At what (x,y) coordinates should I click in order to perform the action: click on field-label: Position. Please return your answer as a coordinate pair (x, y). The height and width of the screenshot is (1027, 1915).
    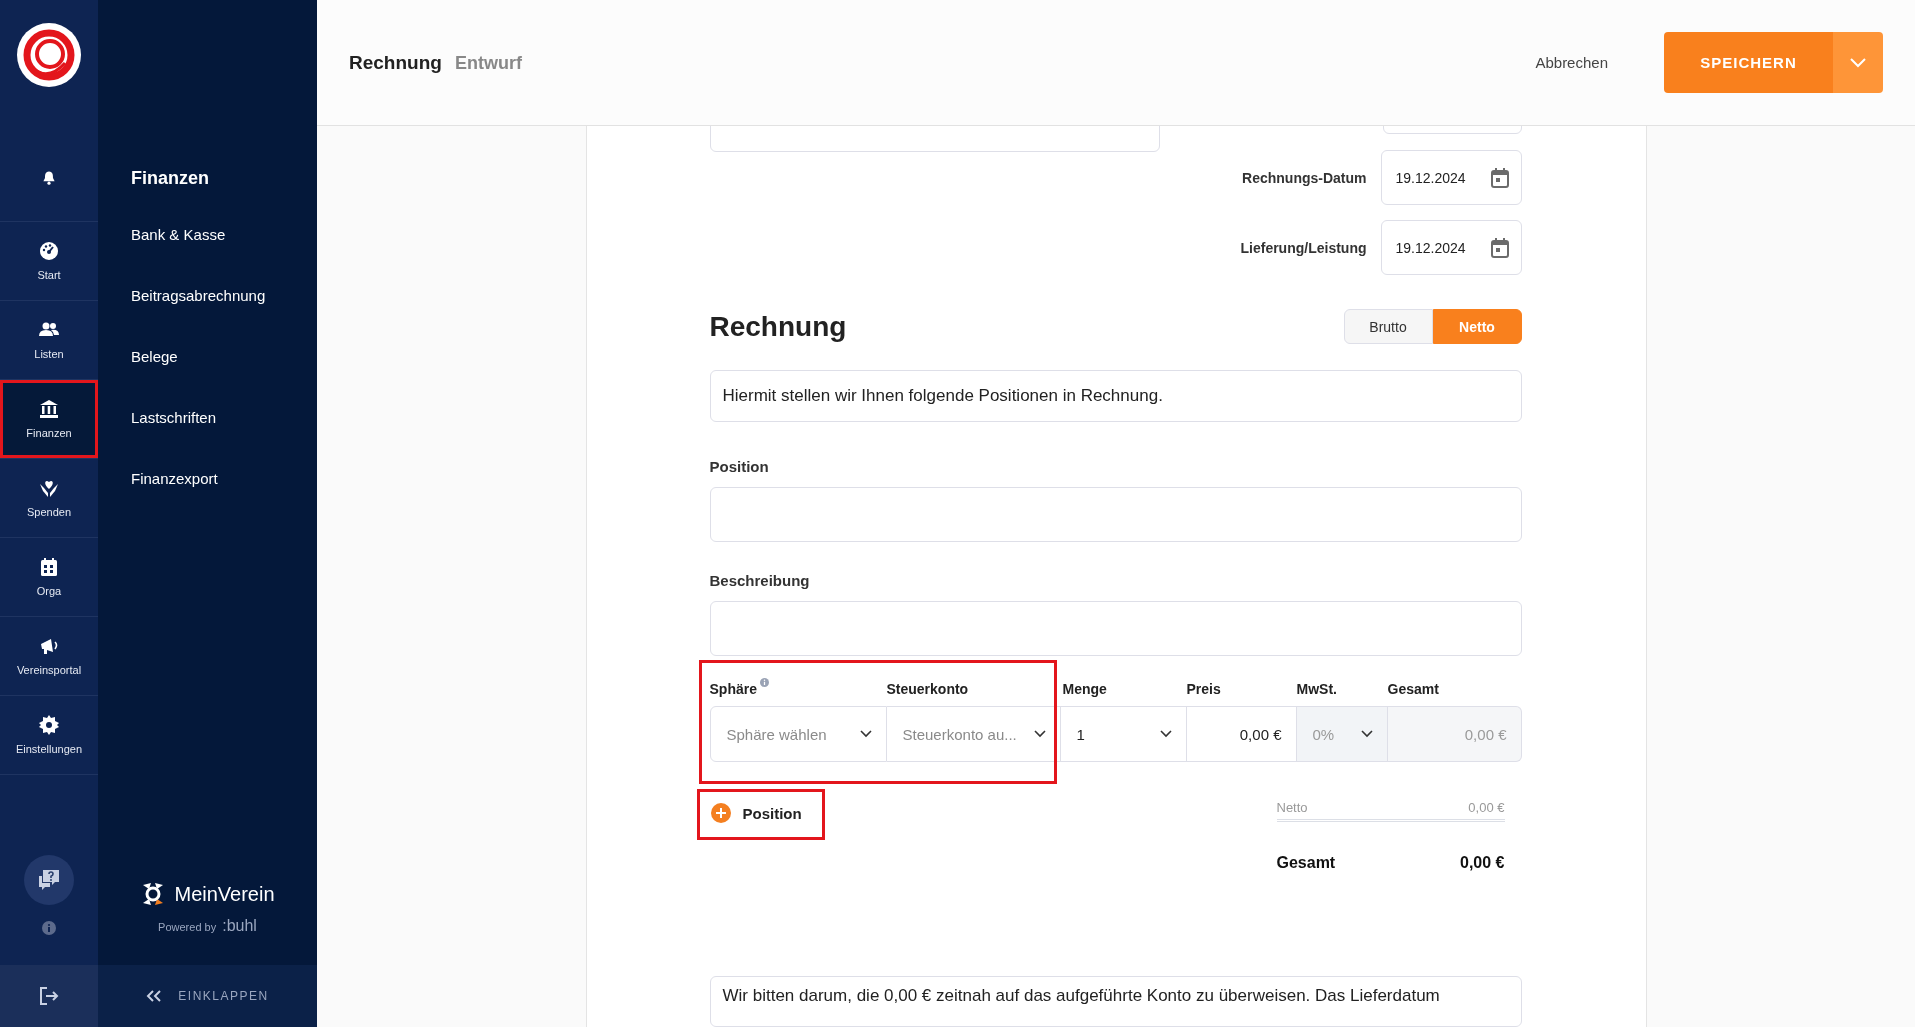
    Looking at the image, I should click on (739, 467).